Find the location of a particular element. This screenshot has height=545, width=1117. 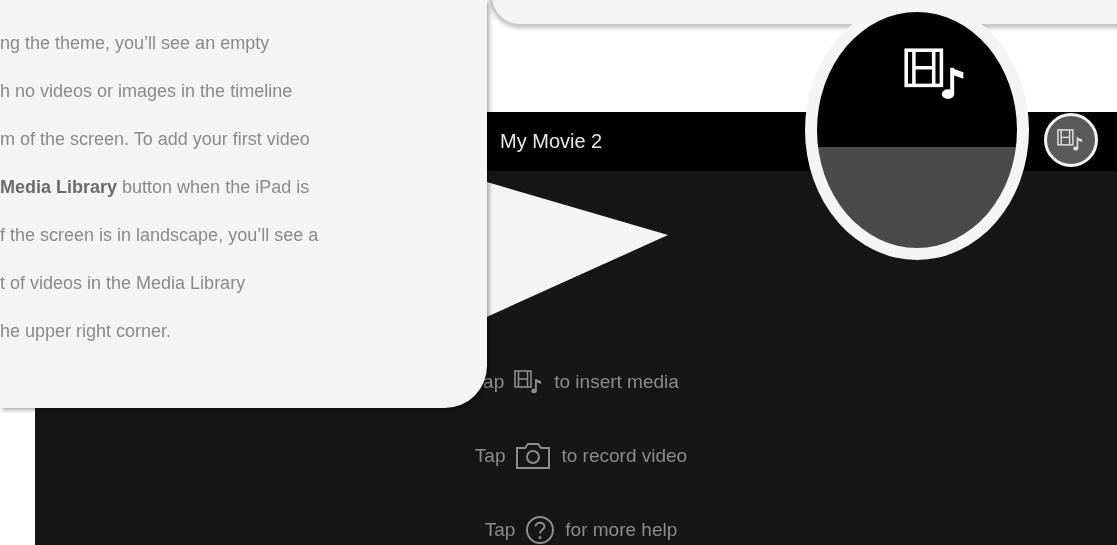

project-title: My Movie 2 is located at coordinates (551, 141).